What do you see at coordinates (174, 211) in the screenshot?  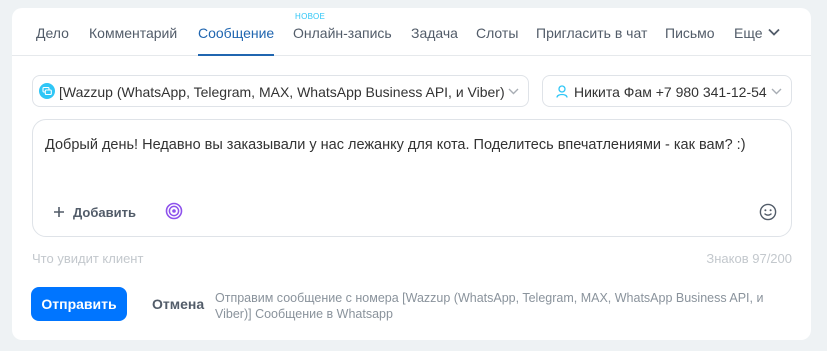 I see `copilot-icon` at bounding box center [174, 211].